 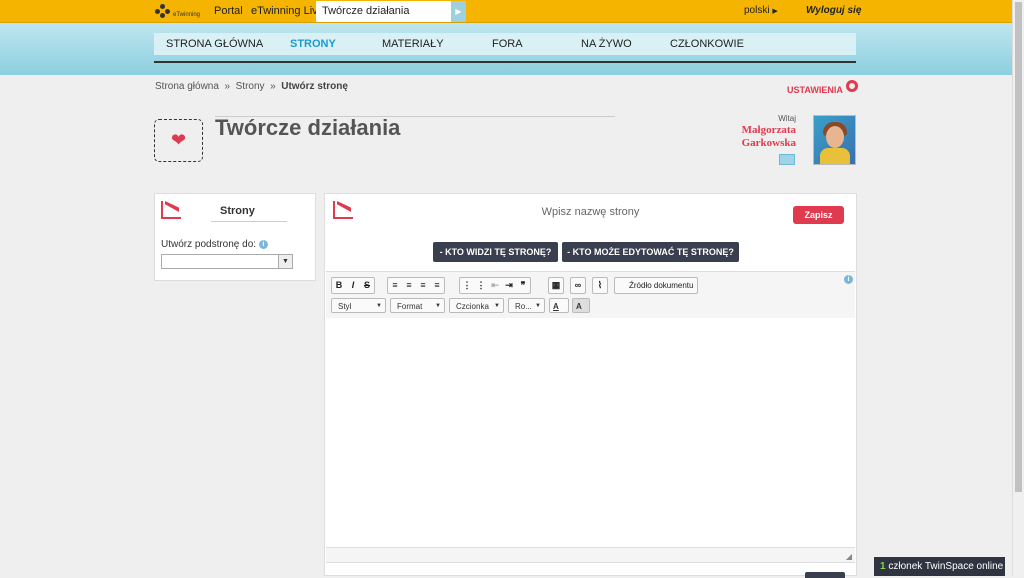 I want to click on table-group: ▦, so click(x=556, y=285).